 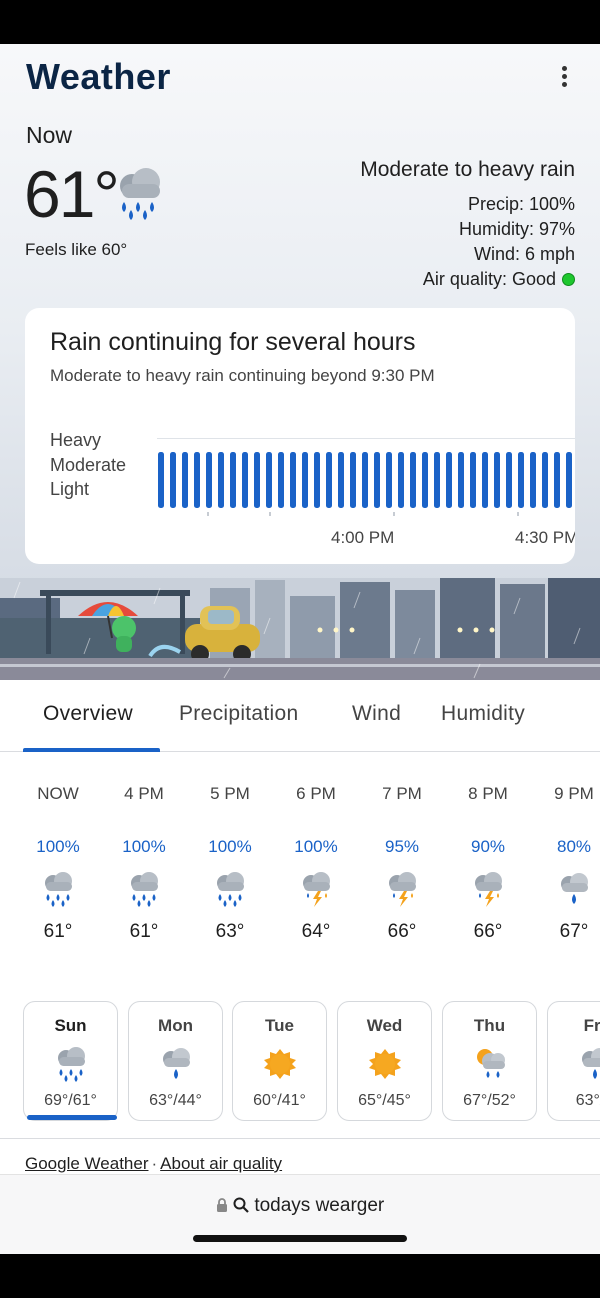 I want to click on wind-stat: Wind: 6 mph, so click(x=524, y=254).